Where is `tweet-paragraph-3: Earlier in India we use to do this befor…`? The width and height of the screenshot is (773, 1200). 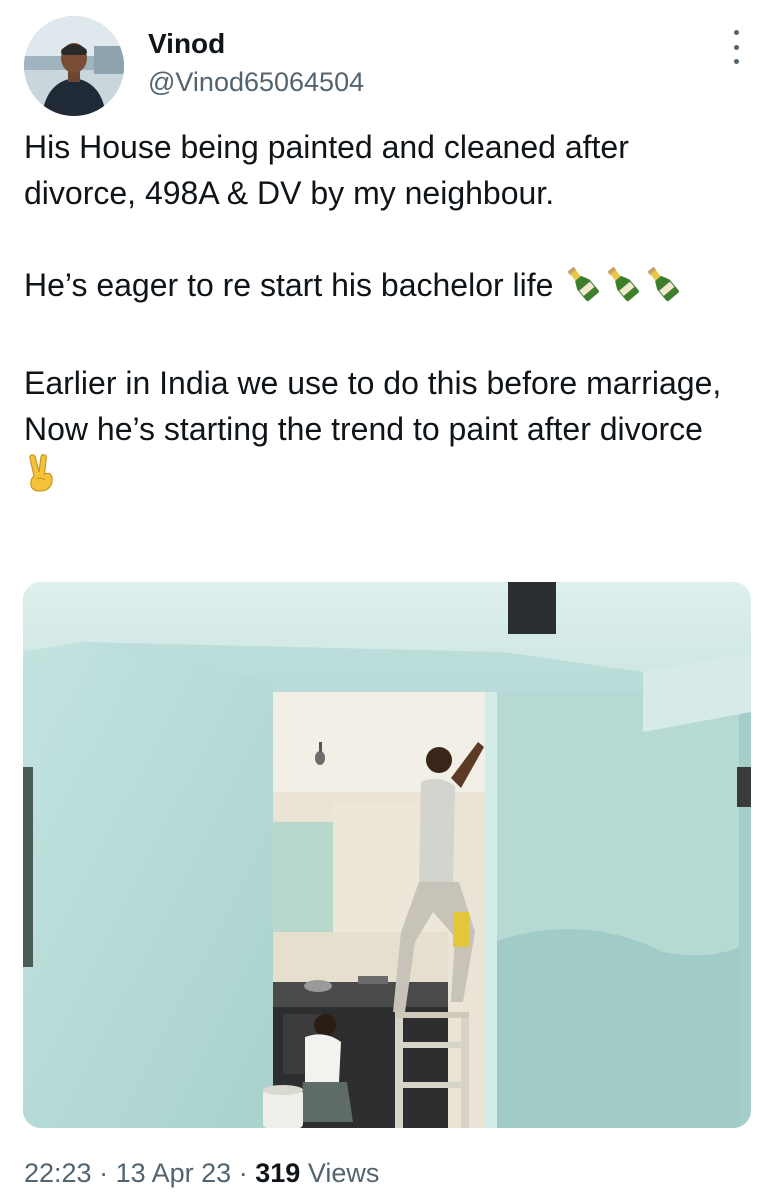 tweet-paragraph-3: Earlier in India we use to do this befor… is located at coordinates (384, 432).